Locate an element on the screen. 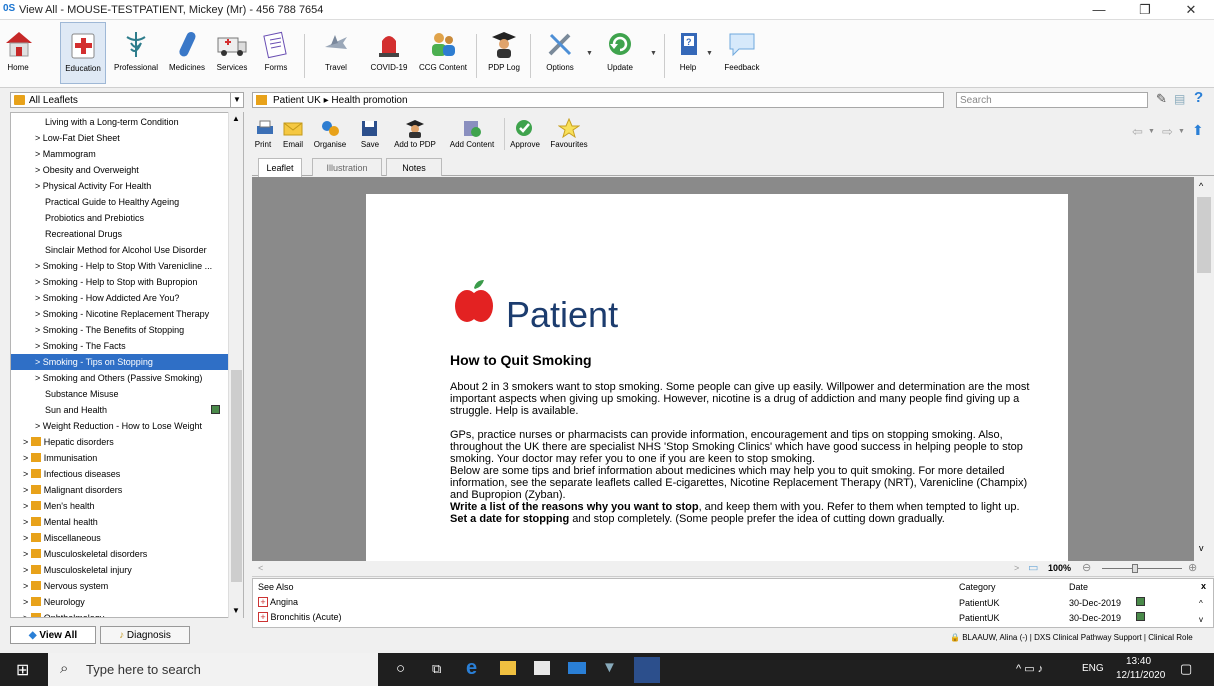 Image resolution: width=1214 pixels, height=686 pixels. windows-start-icon: ⊞ is located at coordinates (22, 670).